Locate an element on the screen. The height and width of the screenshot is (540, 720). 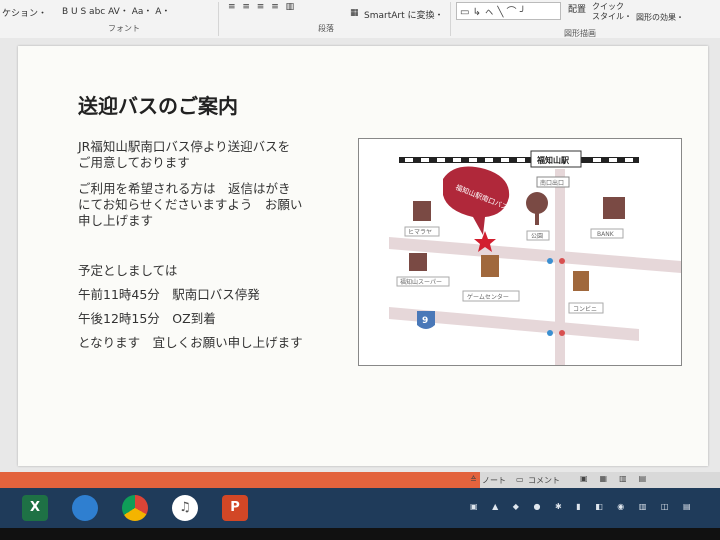
notes-button: ノート is located at coordinates (494, 480).